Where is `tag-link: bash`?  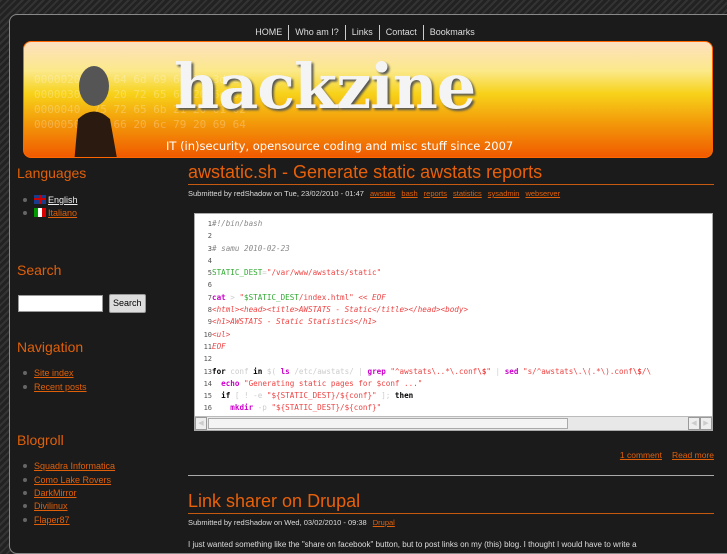 tag-link: bash is located at coordinates (409, 193).